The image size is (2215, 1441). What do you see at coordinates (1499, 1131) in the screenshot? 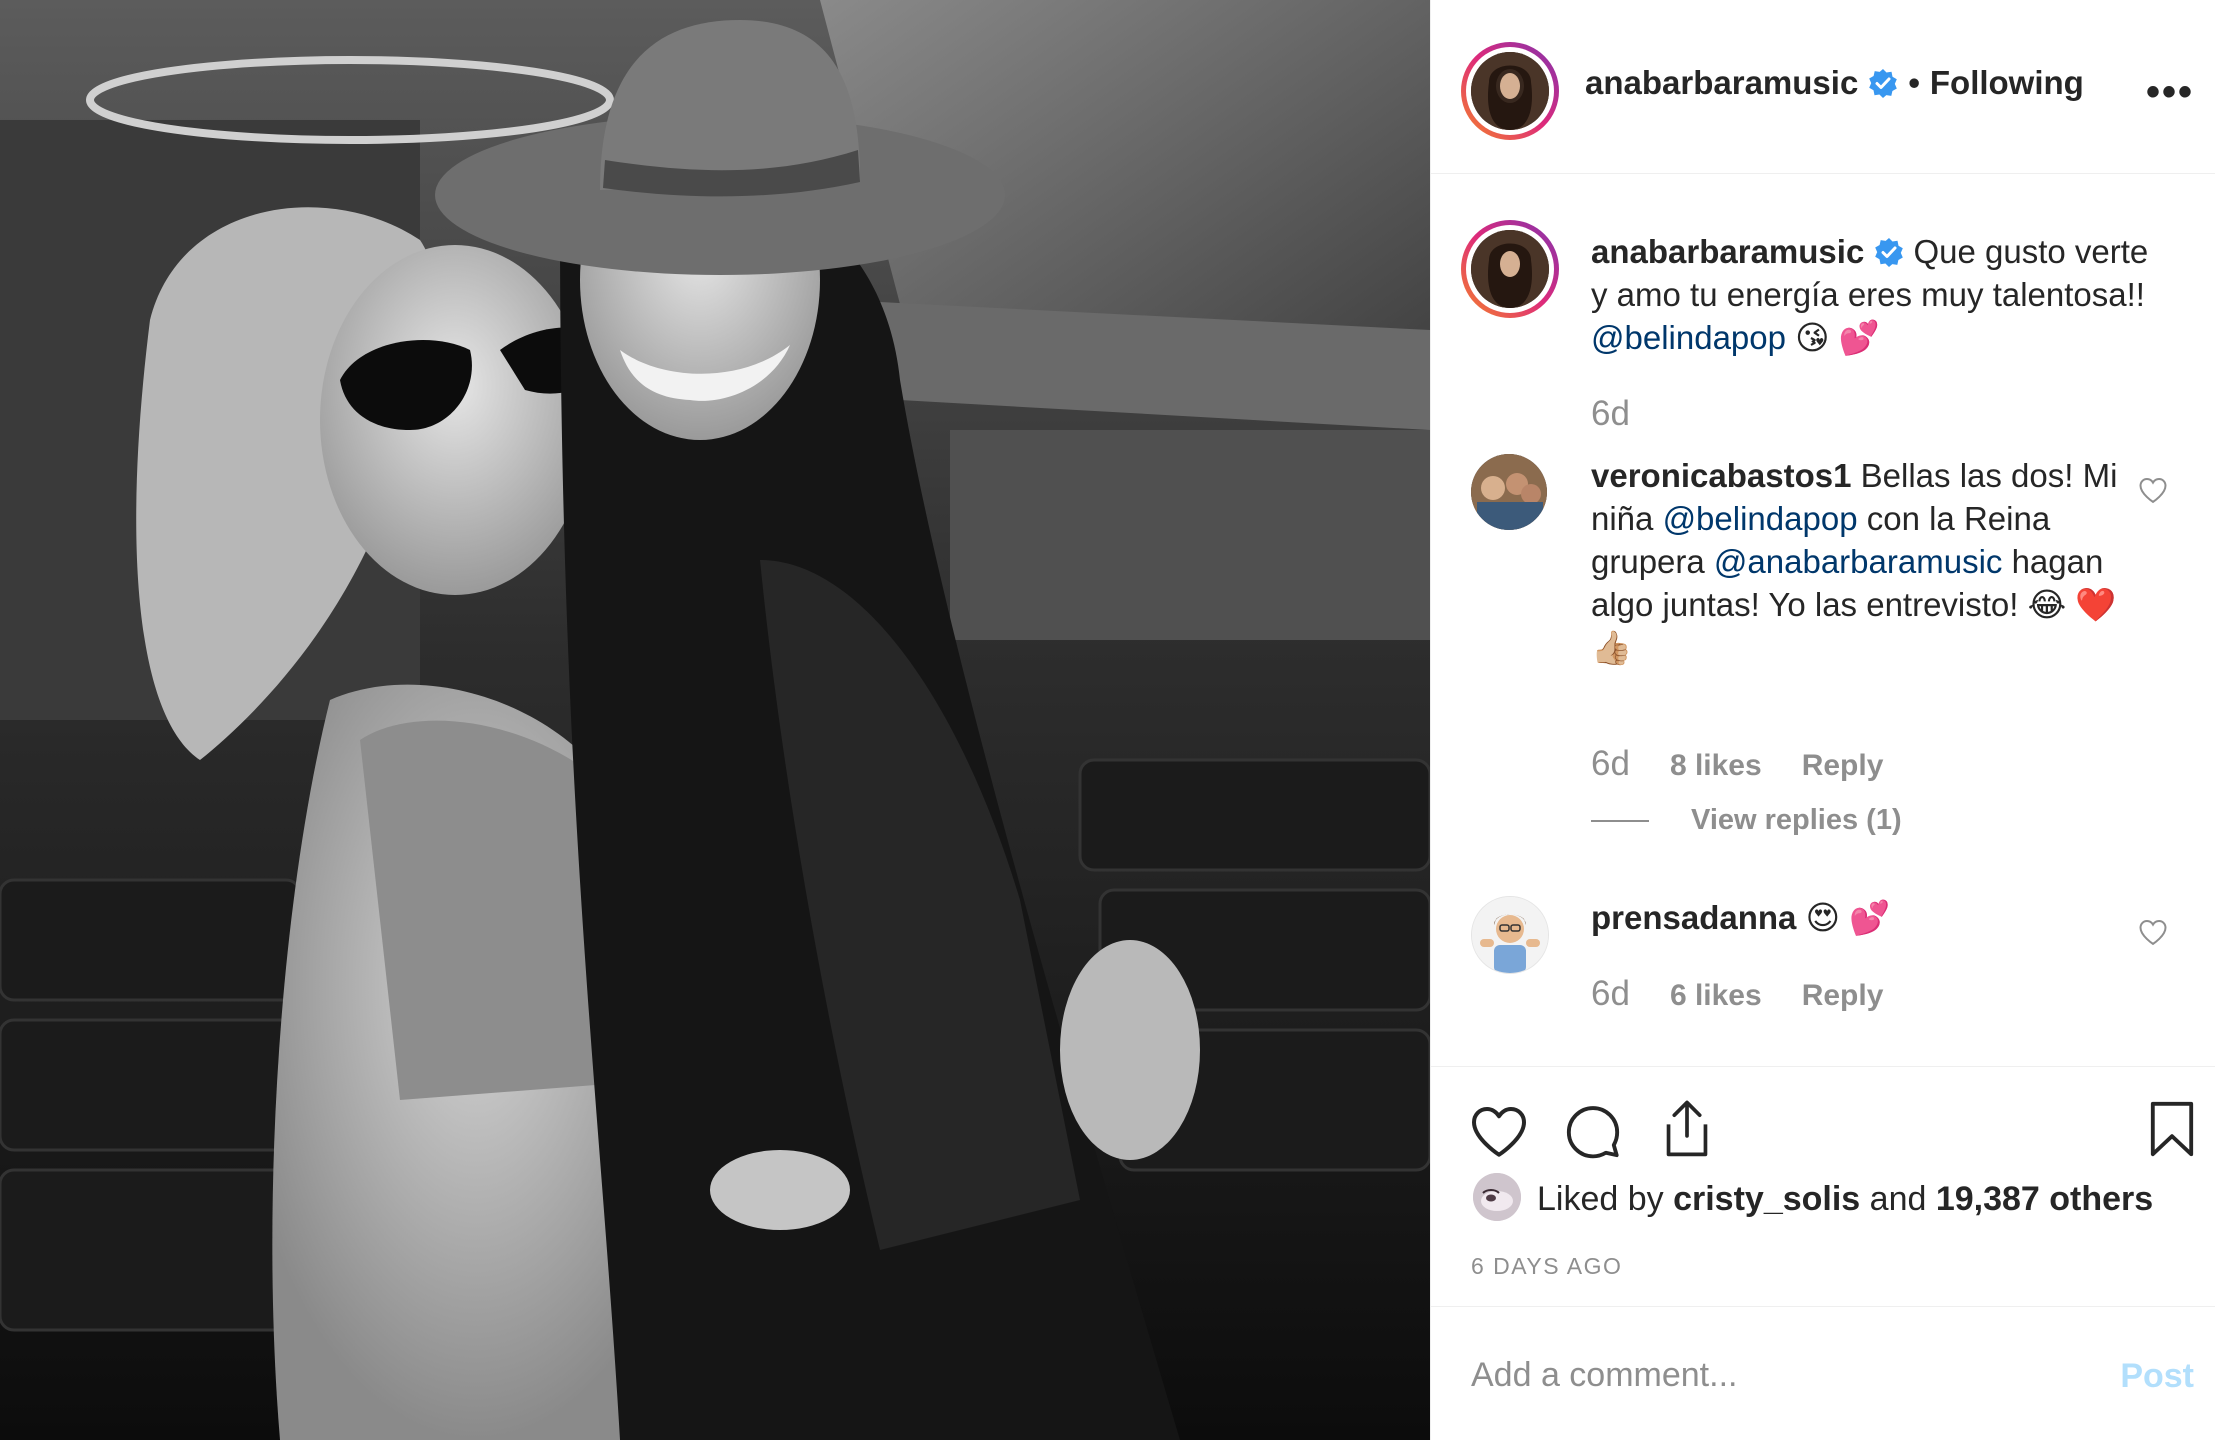
I see `like-heart-icon` at bounding box center [1499, 1131].